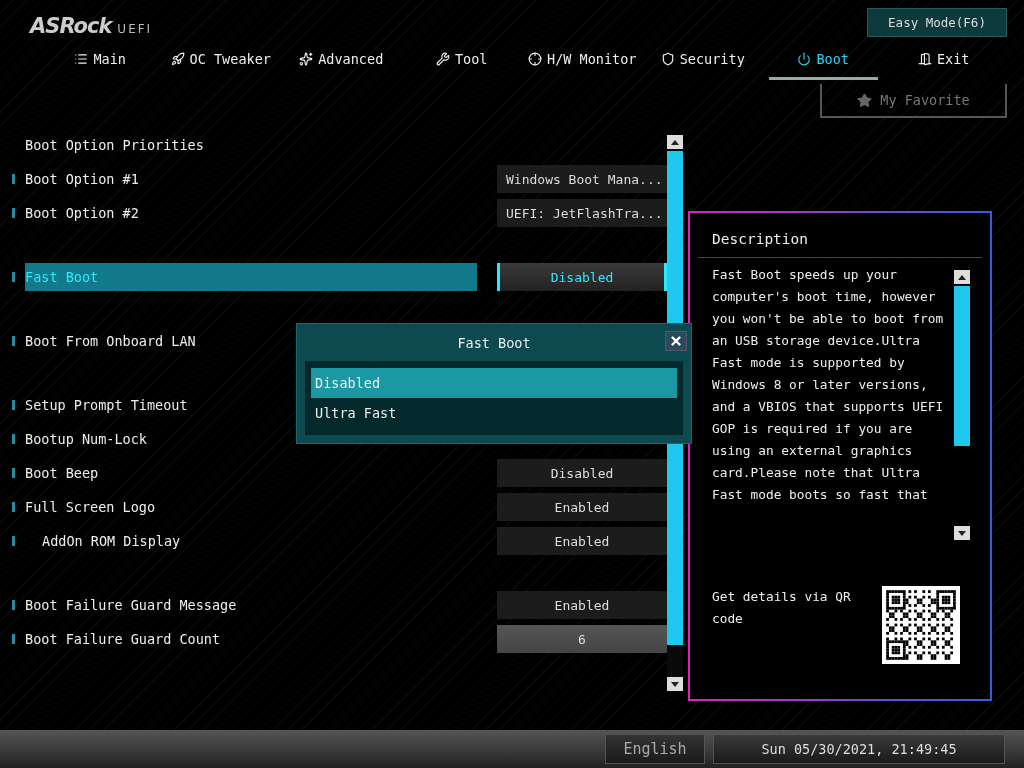 This screenshot has width=1024, height=768. I want to click on popup-option: Ultra Fast, so click(494, 413).